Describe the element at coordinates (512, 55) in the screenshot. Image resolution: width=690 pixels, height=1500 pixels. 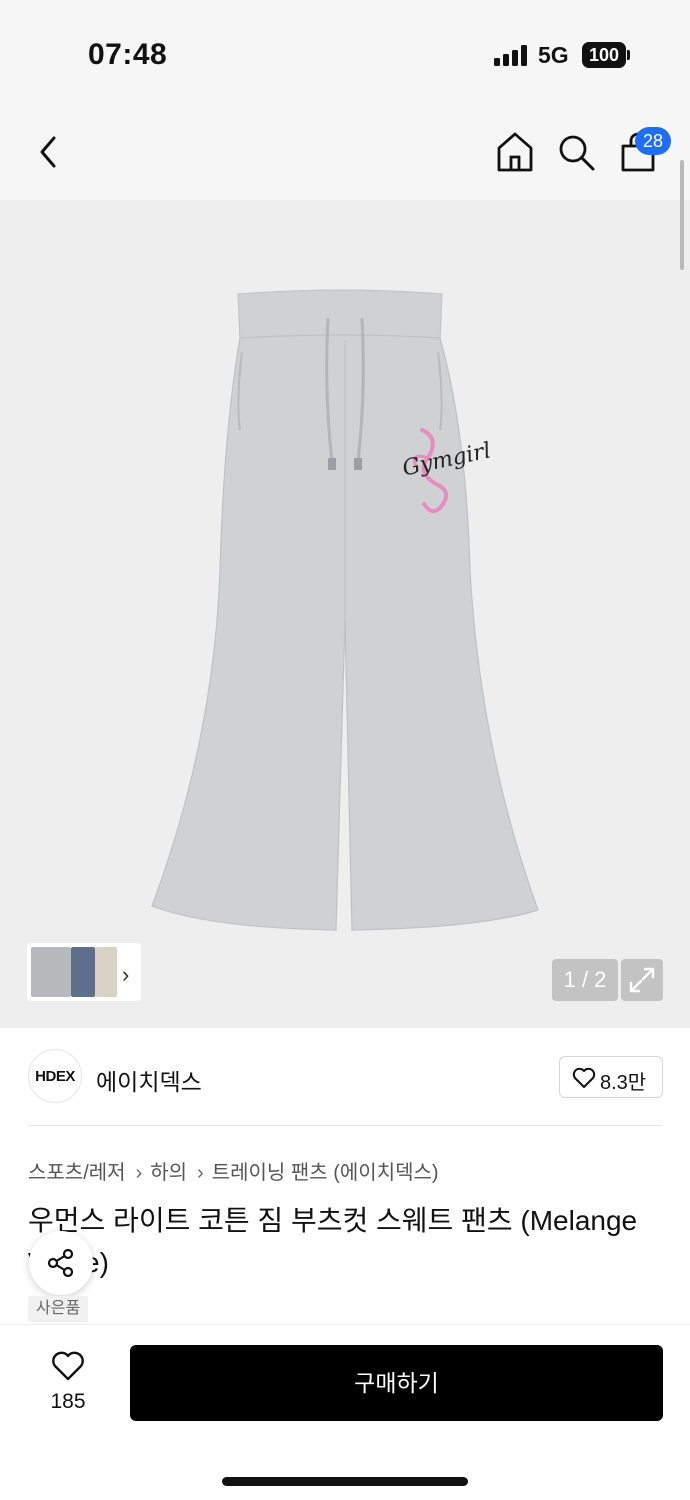
I see `signal-icon` at that location.